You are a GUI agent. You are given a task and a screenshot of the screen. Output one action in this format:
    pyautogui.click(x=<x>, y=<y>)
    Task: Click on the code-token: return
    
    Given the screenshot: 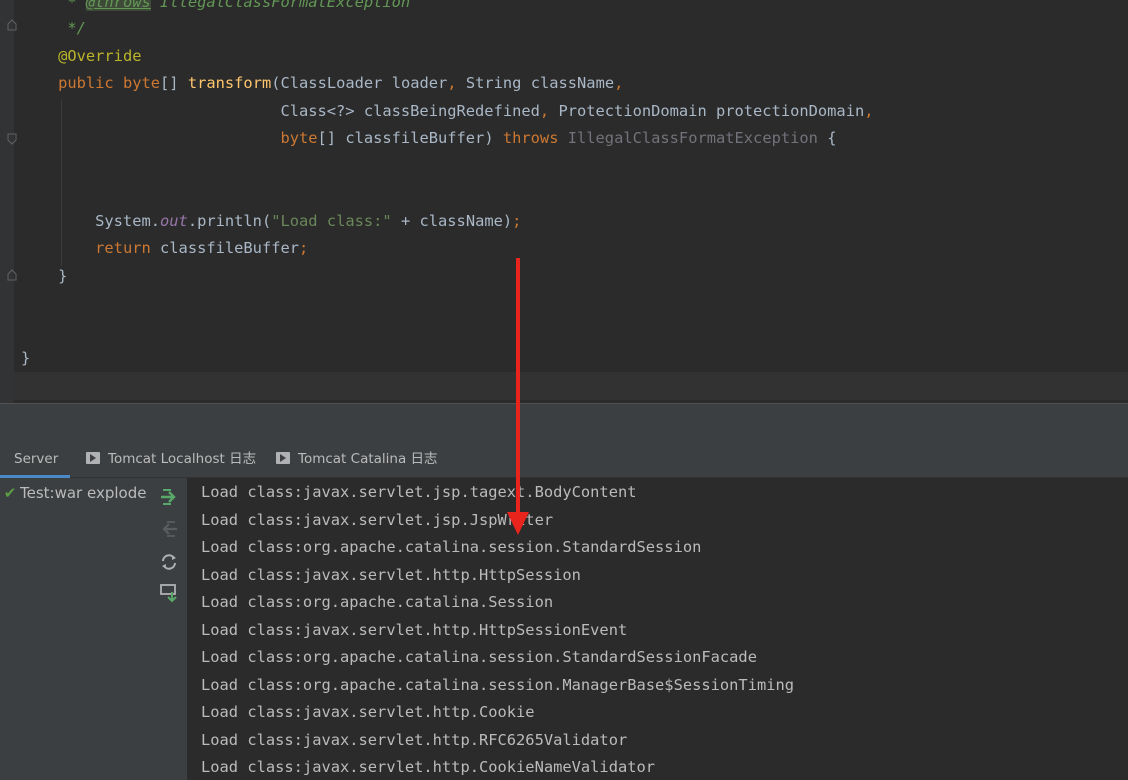 What is the action you would take?
    pyautogui.click(x=128, y=248)
    